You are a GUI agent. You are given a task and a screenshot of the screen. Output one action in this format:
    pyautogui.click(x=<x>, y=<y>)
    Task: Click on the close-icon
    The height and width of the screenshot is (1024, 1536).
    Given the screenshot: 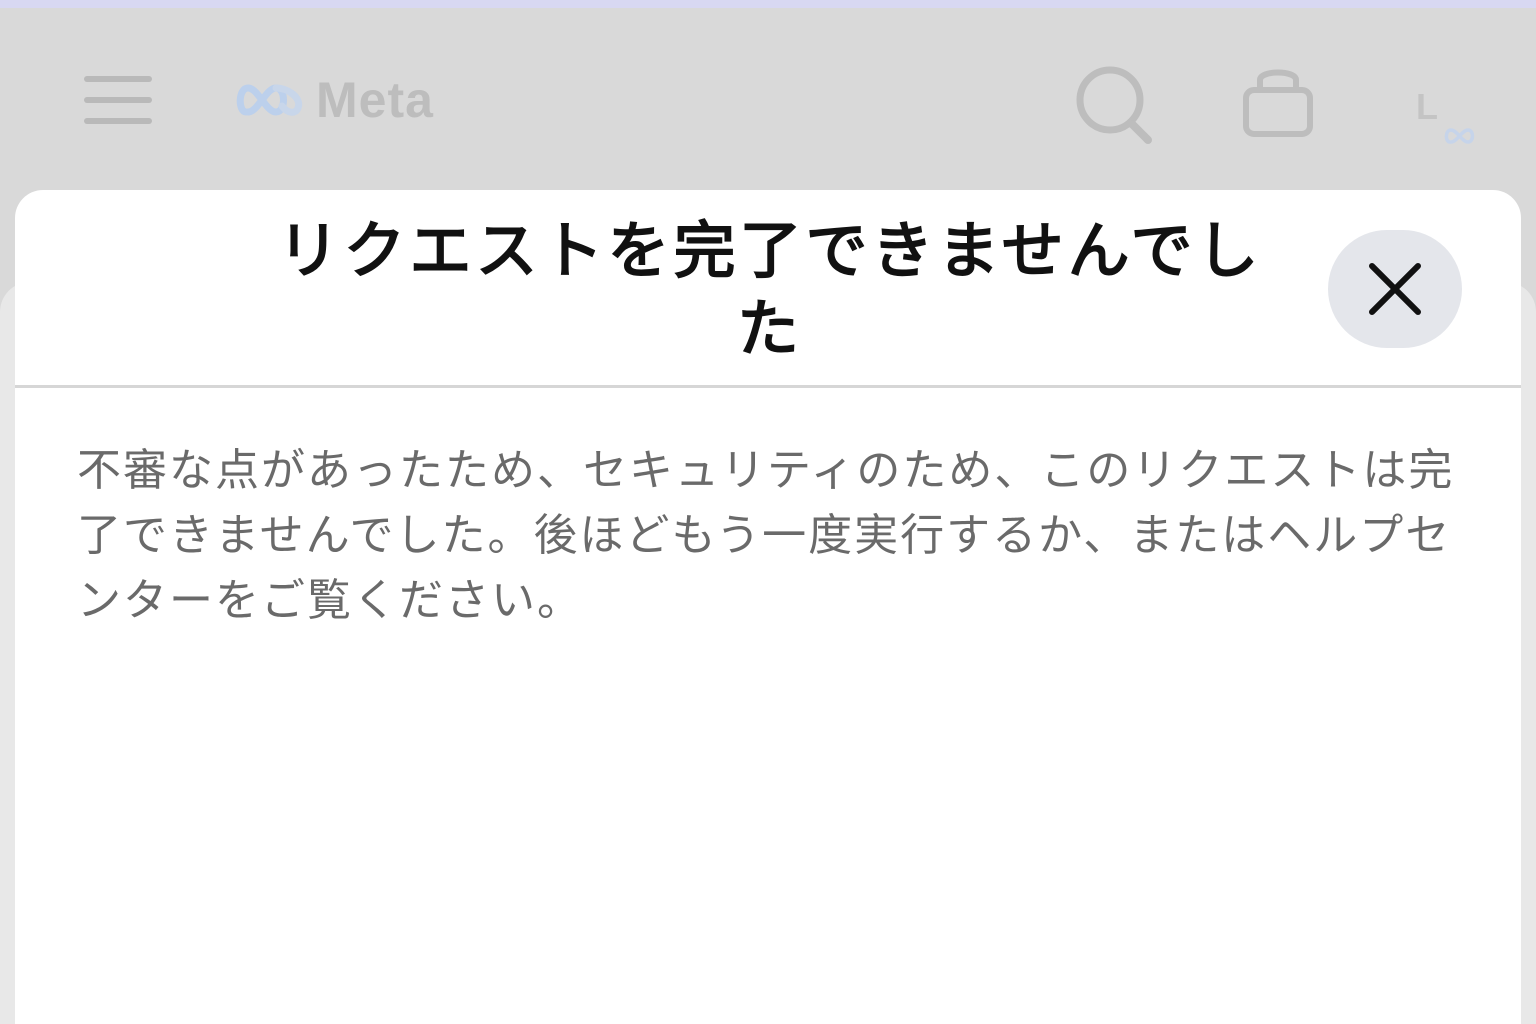 What is the action you would take?
    pyautogui.click(x=1395, y=289)
    